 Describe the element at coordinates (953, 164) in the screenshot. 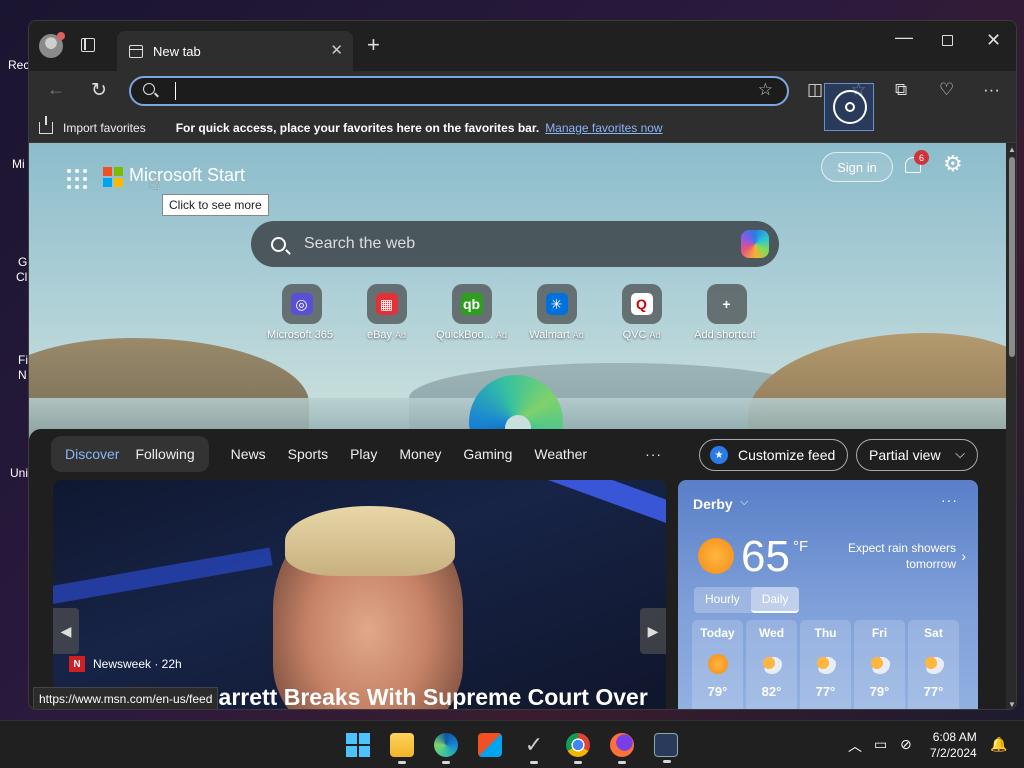

I see `page-settings-gear-icon: ⚙` at that location.